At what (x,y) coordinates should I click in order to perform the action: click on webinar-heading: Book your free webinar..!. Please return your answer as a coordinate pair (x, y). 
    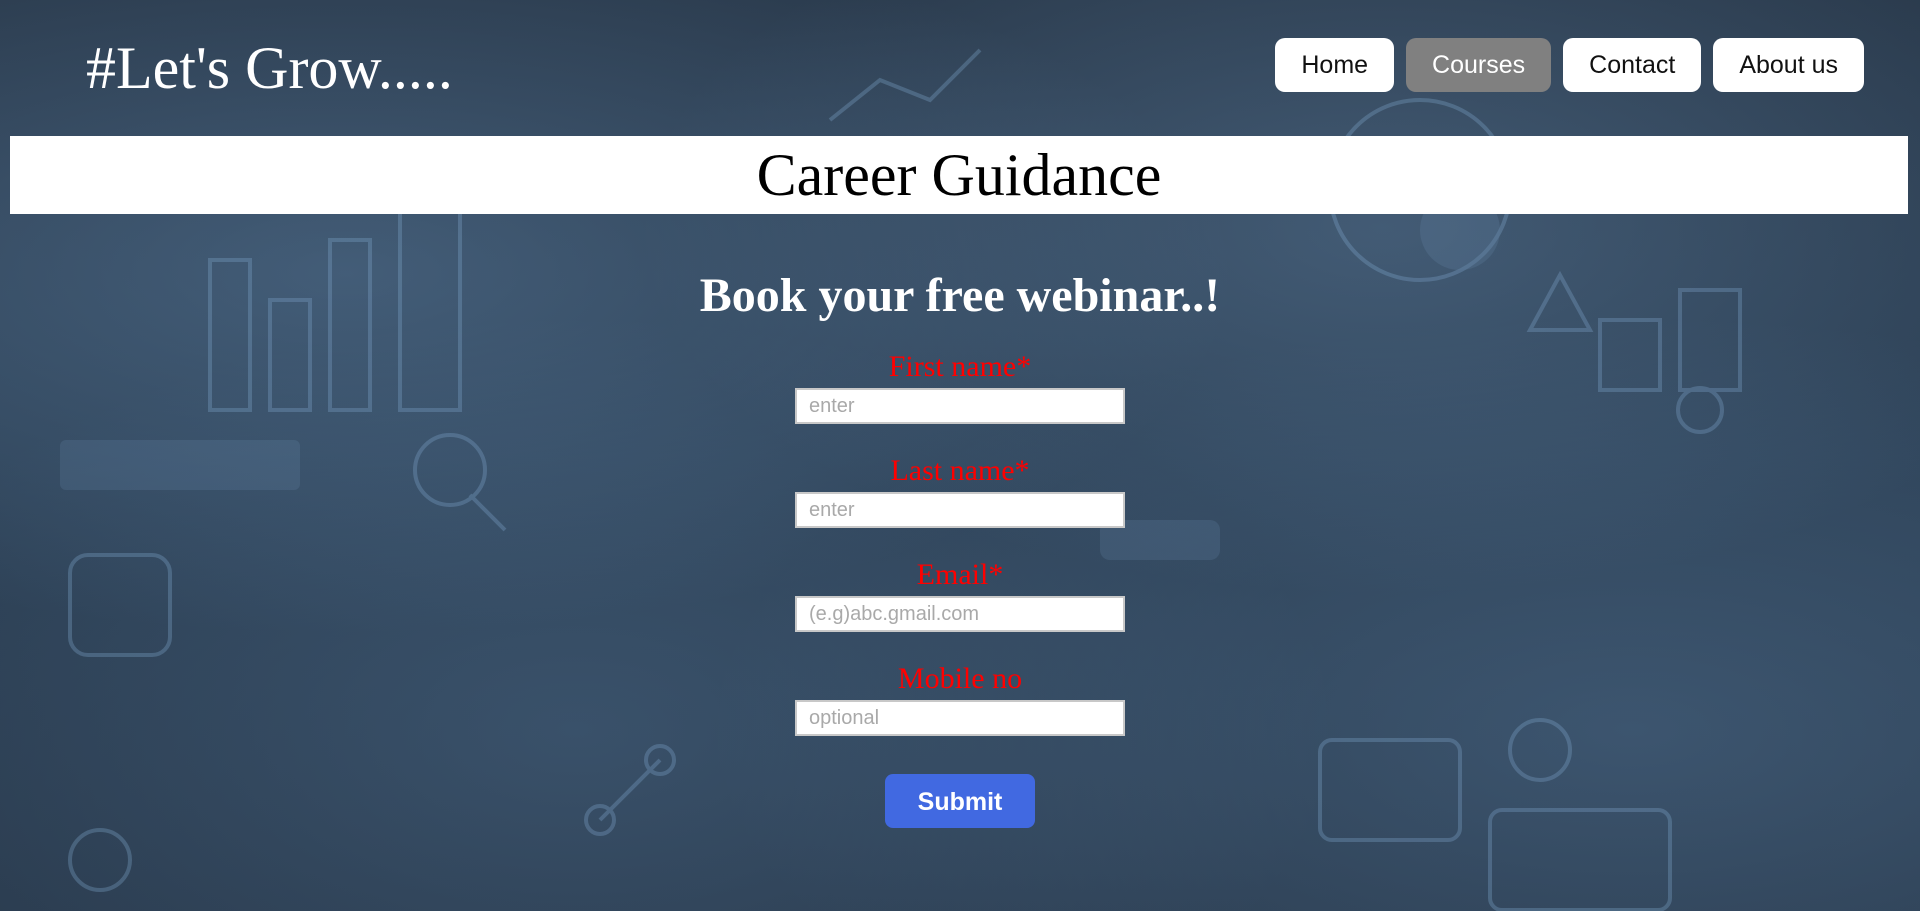
    Looking at the image, I should click on (960, 295).